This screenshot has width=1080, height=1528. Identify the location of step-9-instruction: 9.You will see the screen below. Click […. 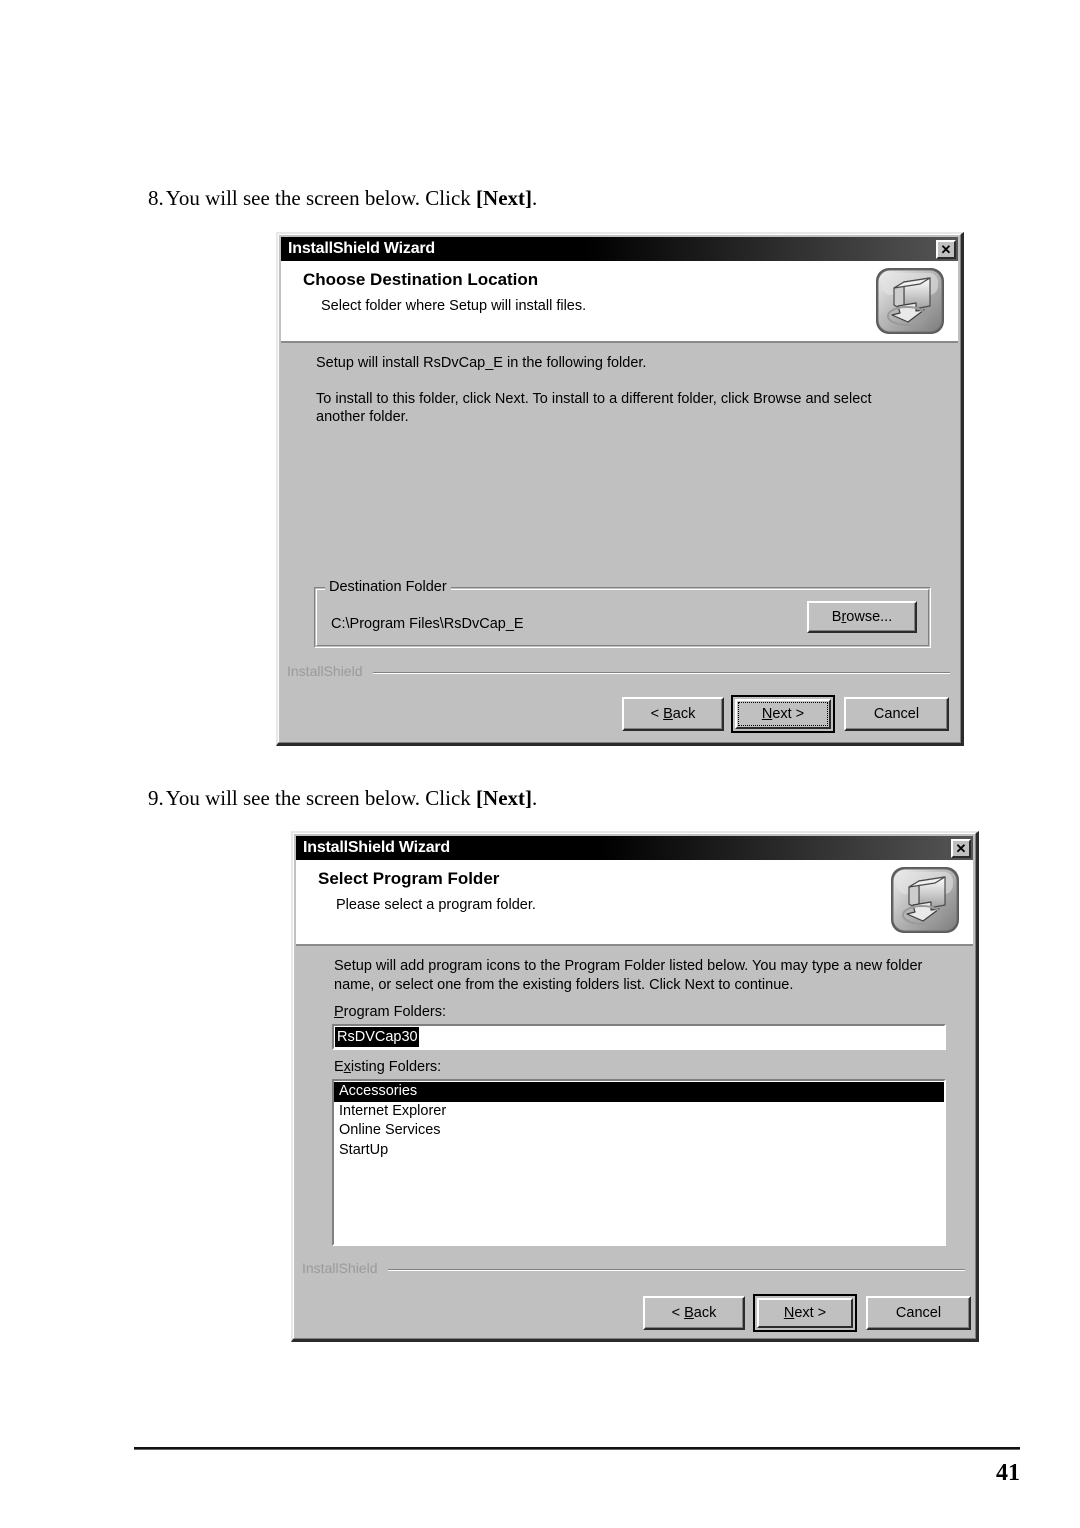
(342, 798).